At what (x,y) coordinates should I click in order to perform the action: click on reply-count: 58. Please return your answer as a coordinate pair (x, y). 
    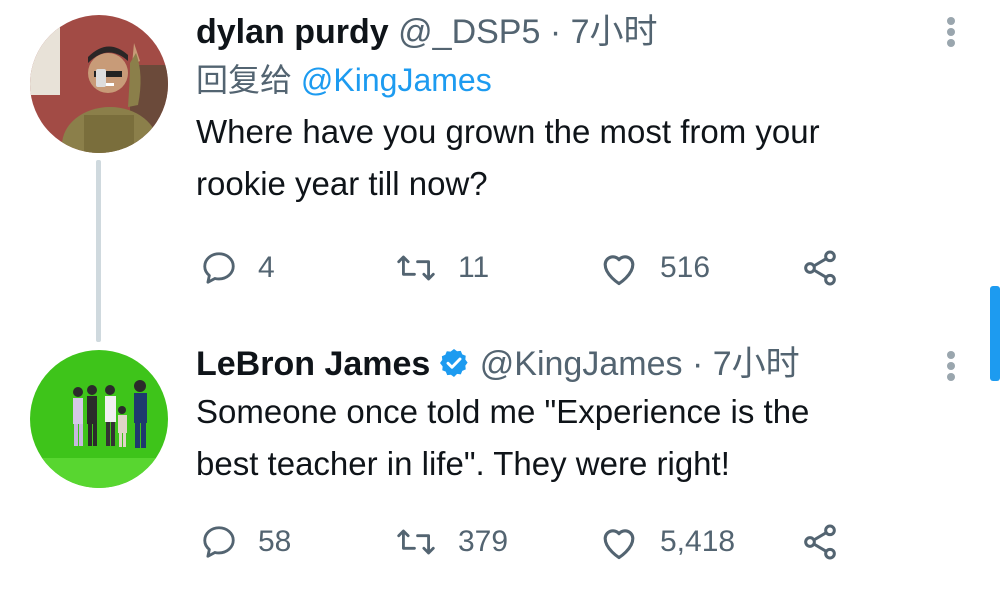
    Looking at the image, I should click on (275, 541).